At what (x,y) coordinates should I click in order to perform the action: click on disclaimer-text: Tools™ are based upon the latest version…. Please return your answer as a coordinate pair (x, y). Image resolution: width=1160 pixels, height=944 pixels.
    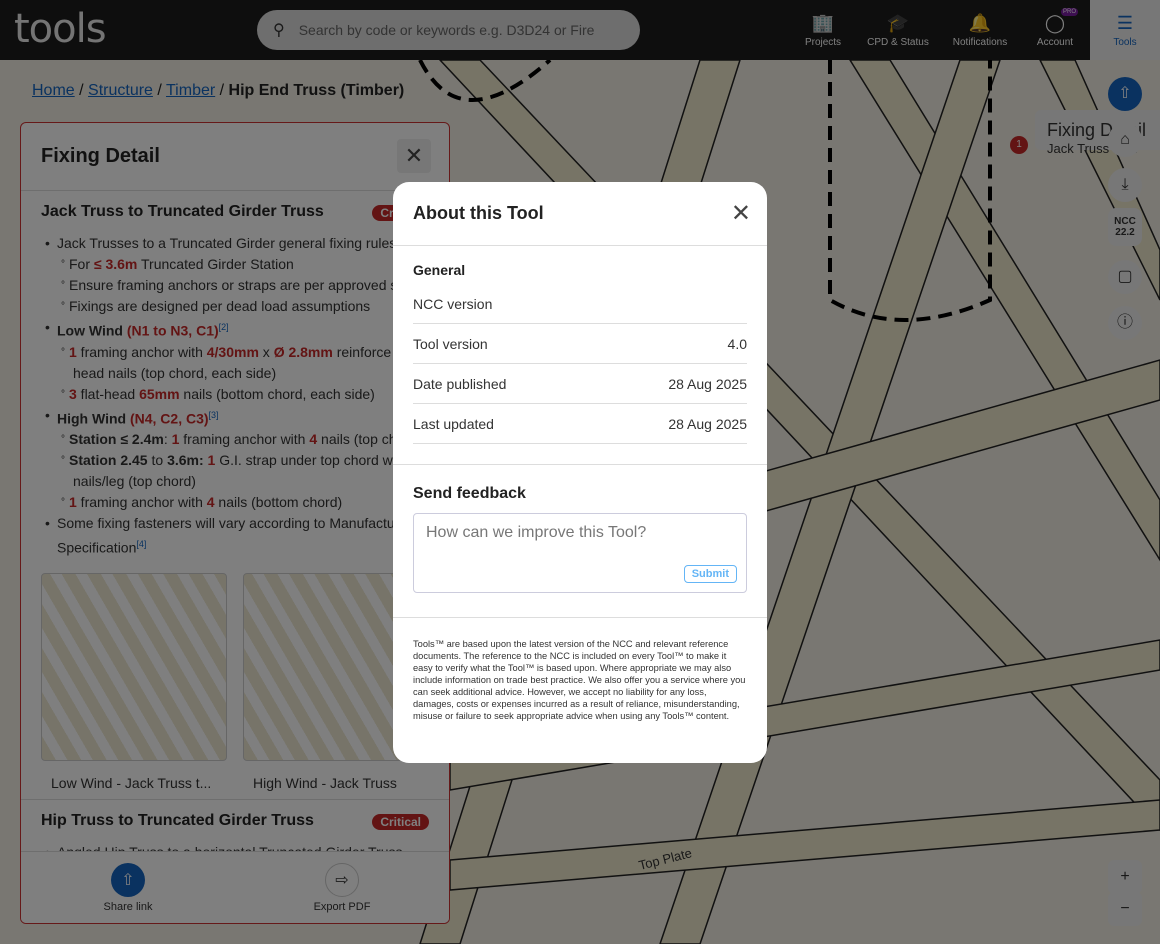
    Looking at the image, I should click on (580, 669).